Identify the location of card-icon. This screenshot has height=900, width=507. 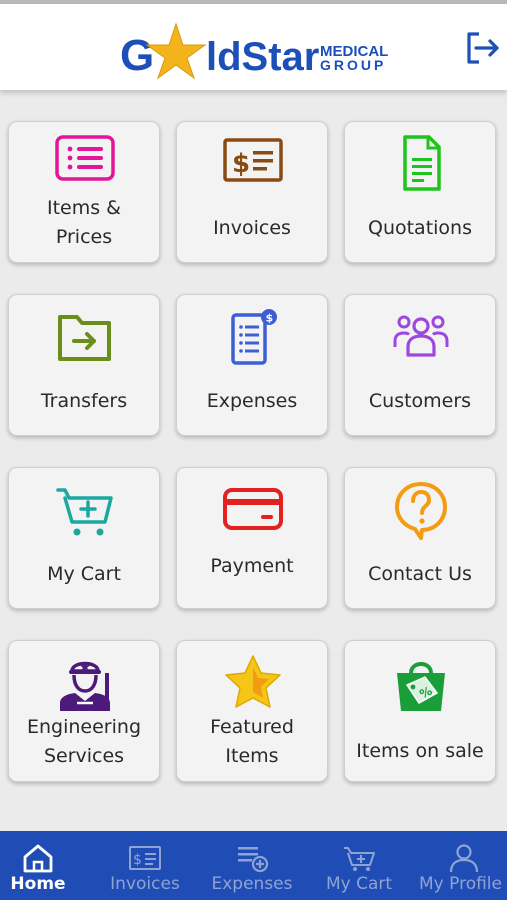
(253, 509).